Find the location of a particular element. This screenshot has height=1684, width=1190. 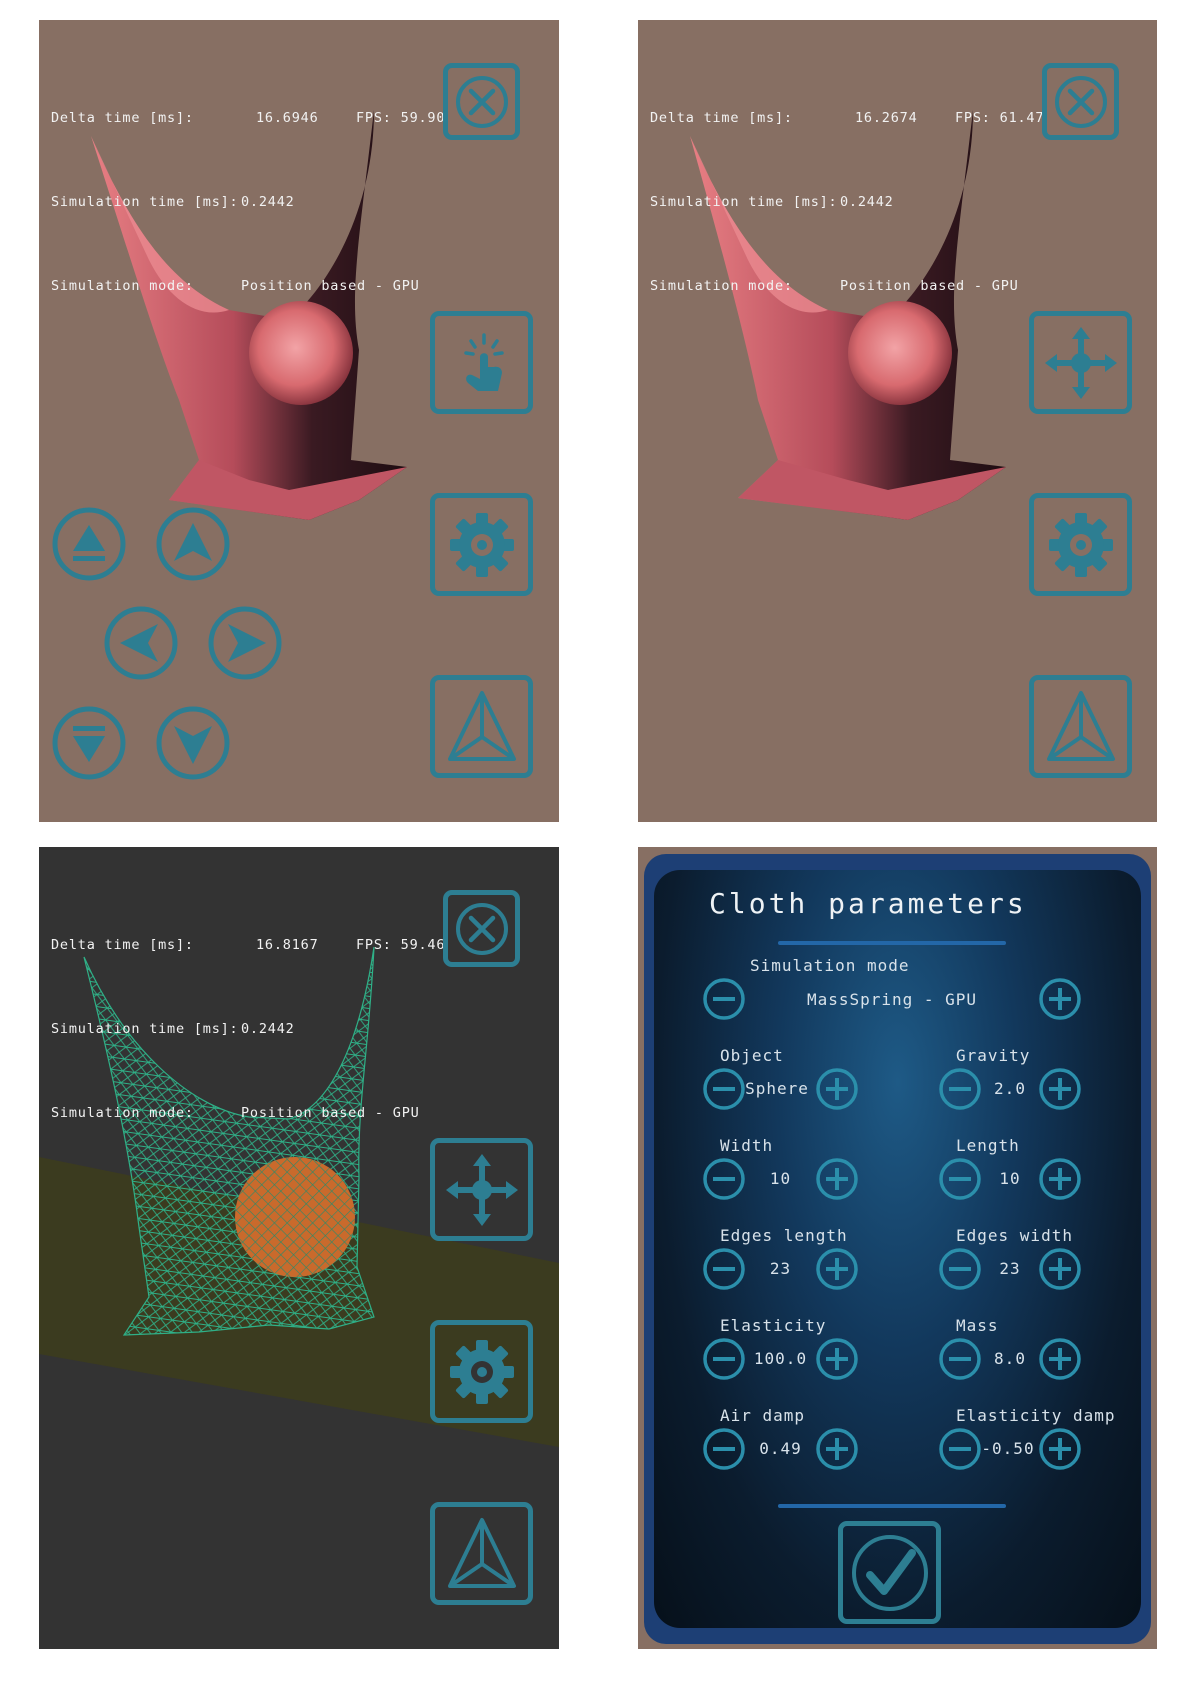

elasticity-damp-minus-button is located at coordinates (960, 1449).